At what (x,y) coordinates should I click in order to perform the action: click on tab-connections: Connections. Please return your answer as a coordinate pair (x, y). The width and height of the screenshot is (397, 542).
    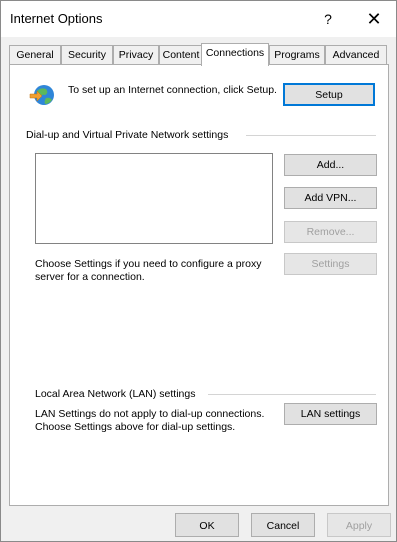
    Looking at the image, I should click on (235, 54).